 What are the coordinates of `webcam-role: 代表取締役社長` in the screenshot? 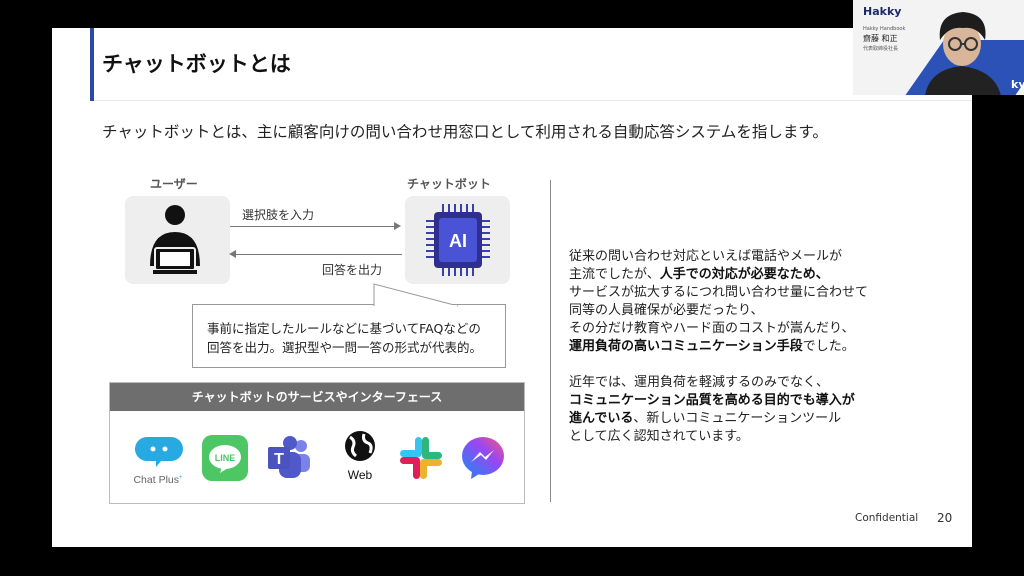 It's located at (881, 49).